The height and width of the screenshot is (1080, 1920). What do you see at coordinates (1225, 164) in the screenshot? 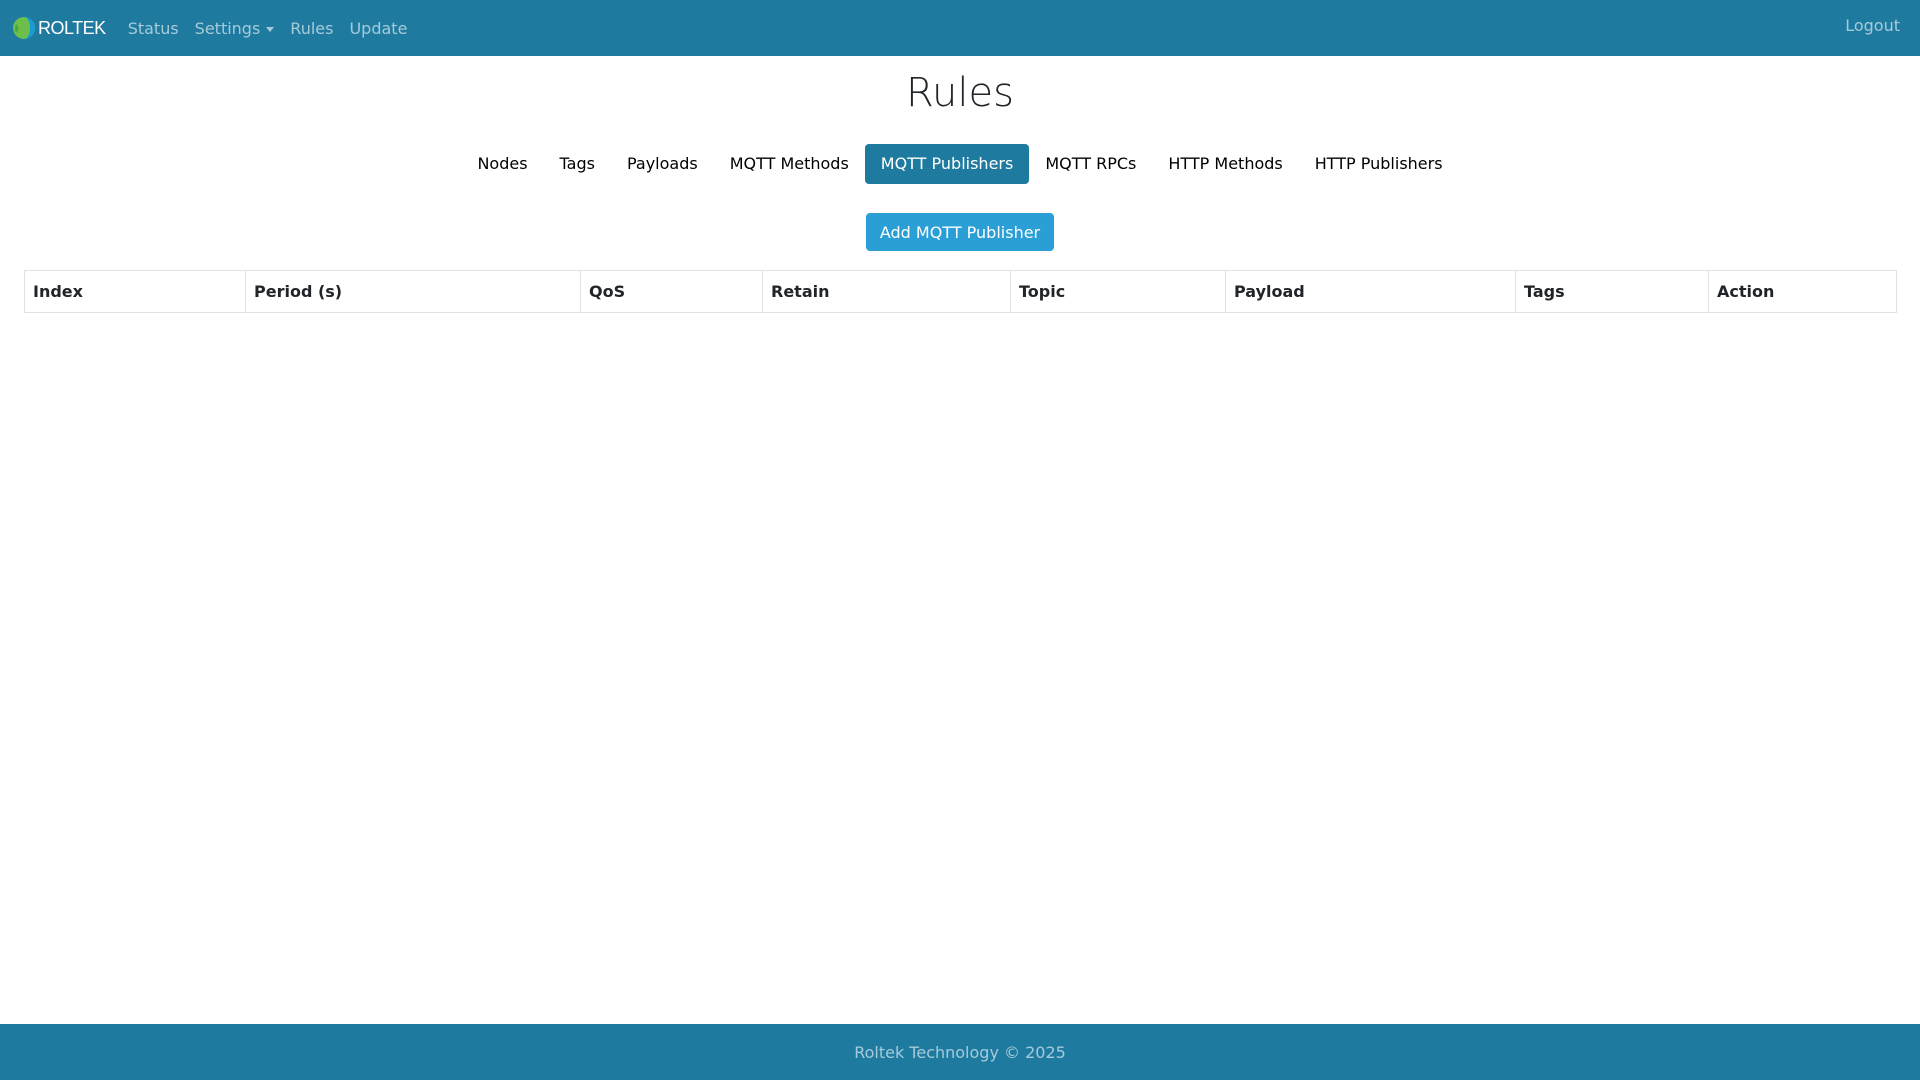
I see `tab-http-methods: HTTP Methods` at bounding box center [1225, 164].